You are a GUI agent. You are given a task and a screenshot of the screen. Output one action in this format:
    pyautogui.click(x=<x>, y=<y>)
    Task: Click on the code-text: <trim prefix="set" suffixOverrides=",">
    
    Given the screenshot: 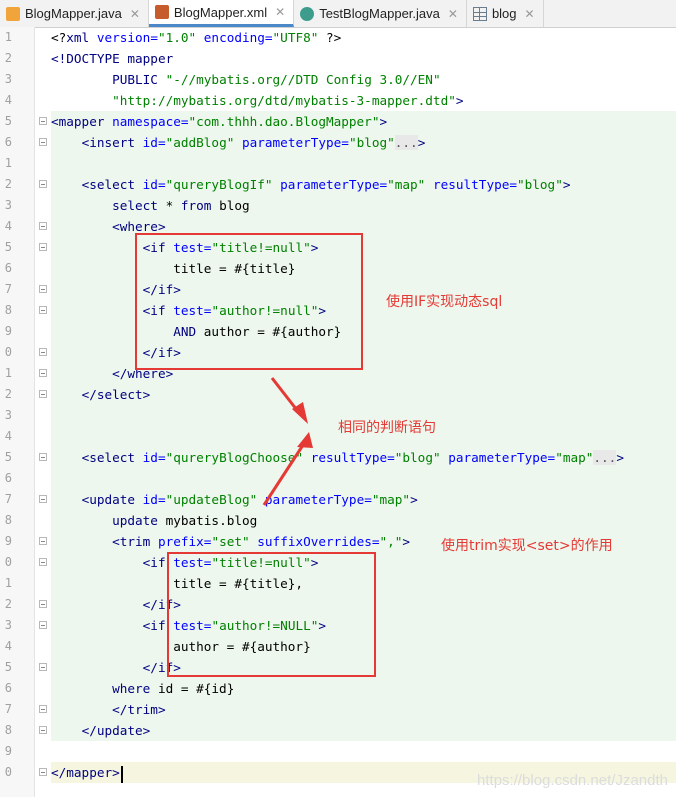 What is the action you would take?
    pyautogui.click(x=230, y=541)
    